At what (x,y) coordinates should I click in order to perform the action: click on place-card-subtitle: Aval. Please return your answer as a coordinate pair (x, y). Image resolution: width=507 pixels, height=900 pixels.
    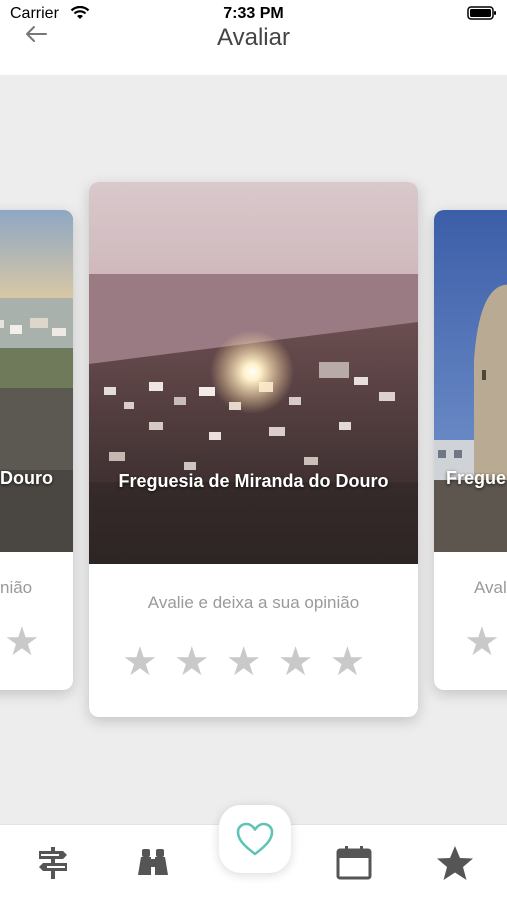
    Looking at the image, I should click on (490, 587).